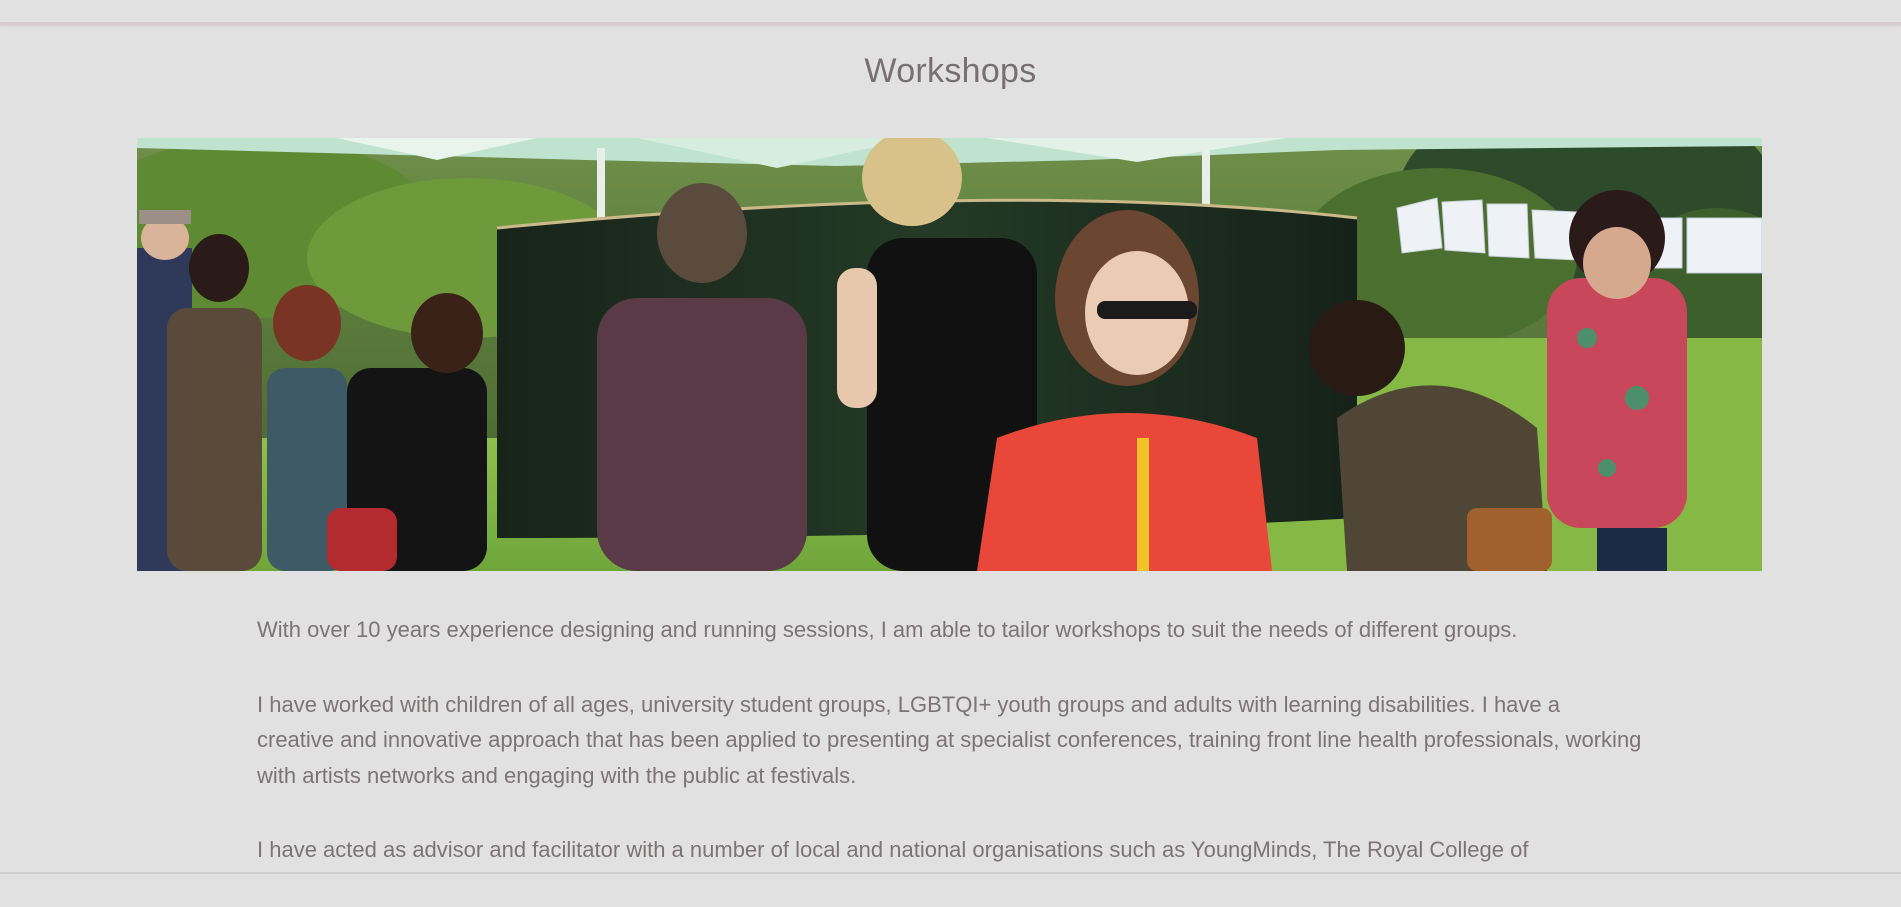 The height and width of the screenshot is (907, 1901). Describe the element at coordinates (950, 71) in the screenshot. I see `page-title: Workshops` at that location.